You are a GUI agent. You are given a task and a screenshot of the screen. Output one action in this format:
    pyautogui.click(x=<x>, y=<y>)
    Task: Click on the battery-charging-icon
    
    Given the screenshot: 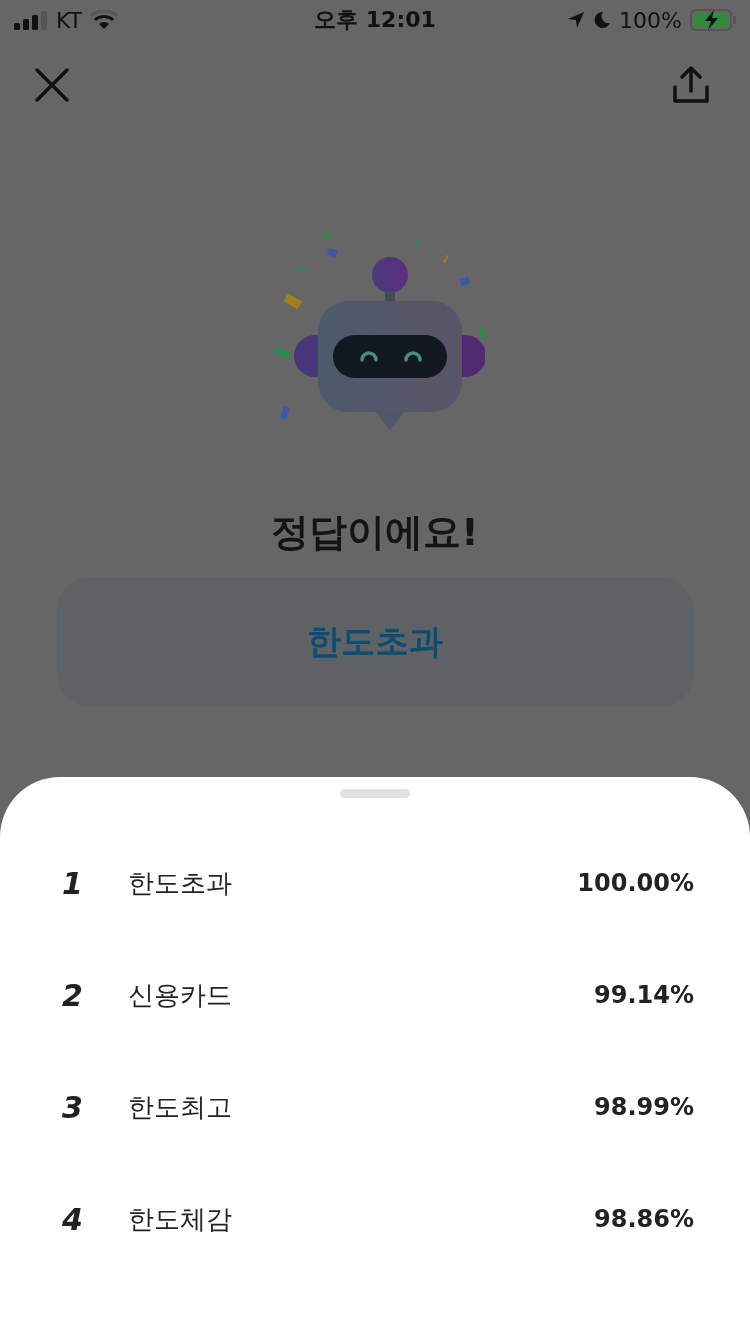 What is the action you would take?
    pyautogui.click(x=713, y=20)
    